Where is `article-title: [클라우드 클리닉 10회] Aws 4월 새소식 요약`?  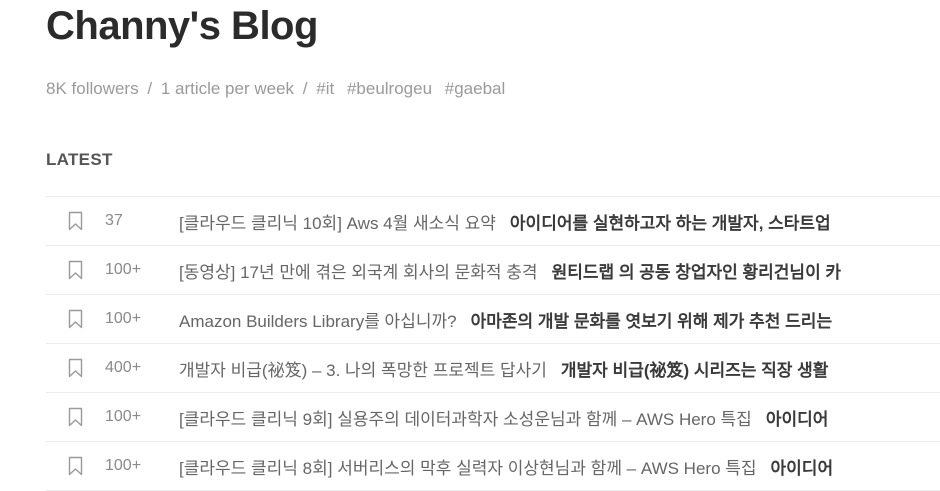 article-title: [클라우드 클리닉 10회] Aws 4월 새소식 요약 is located at coordinates (337, 221).